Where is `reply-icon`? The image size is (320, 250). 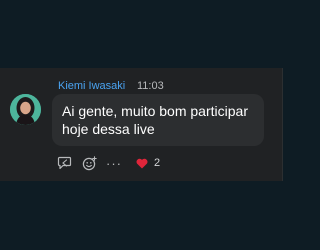 reply-icon is located at coordinates (64, 163).